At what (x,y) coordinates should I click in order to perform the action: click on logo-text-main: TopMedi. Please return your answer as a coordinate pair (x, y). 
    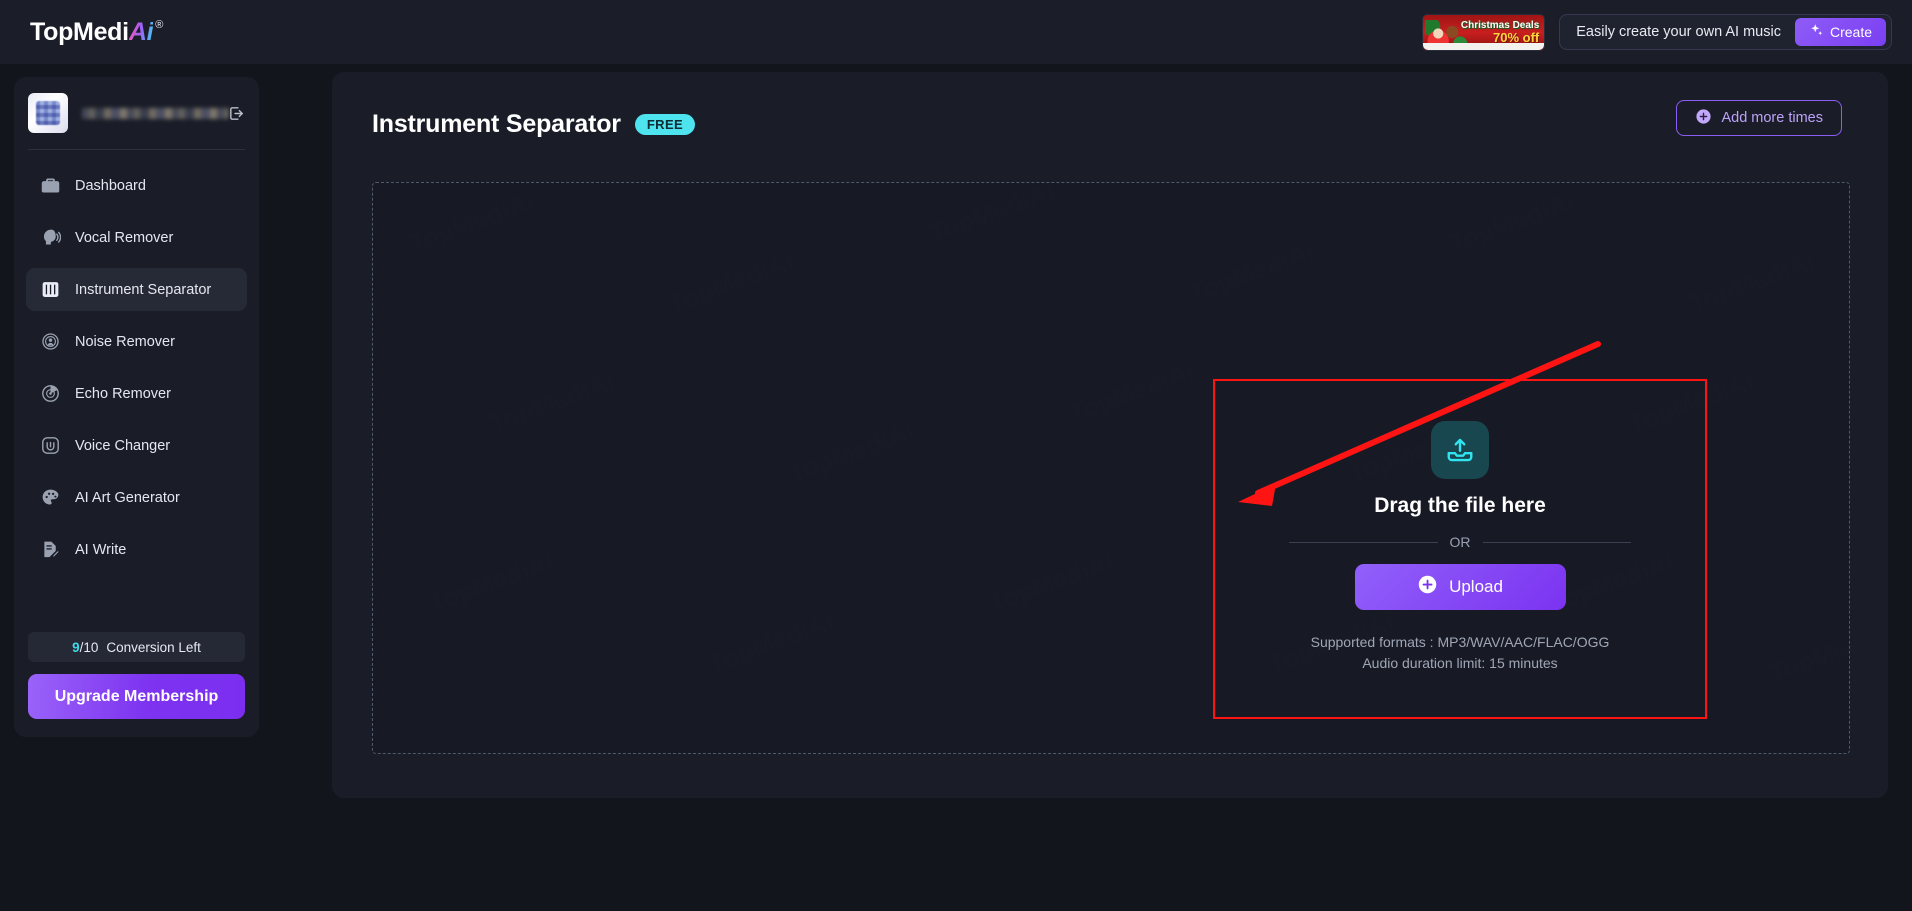
    Looking at the image, I should click on (79, 31).